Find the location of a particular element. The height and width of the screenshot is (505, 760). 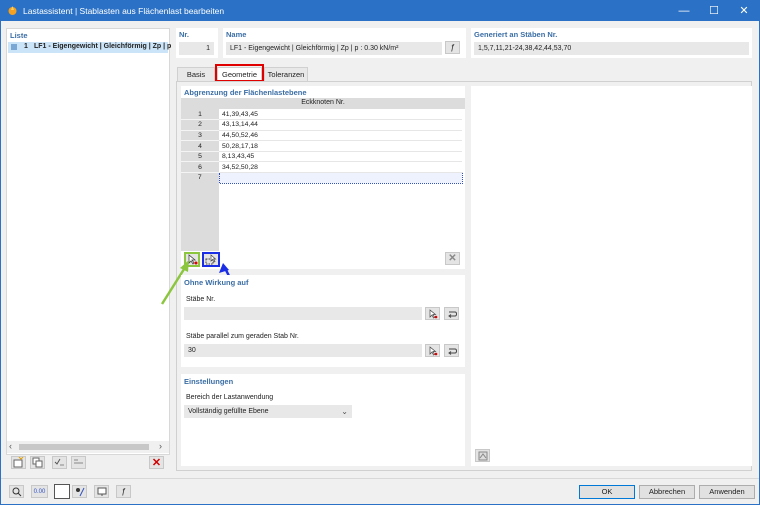

staebe-reset-button is located at coordinates (451, 313).